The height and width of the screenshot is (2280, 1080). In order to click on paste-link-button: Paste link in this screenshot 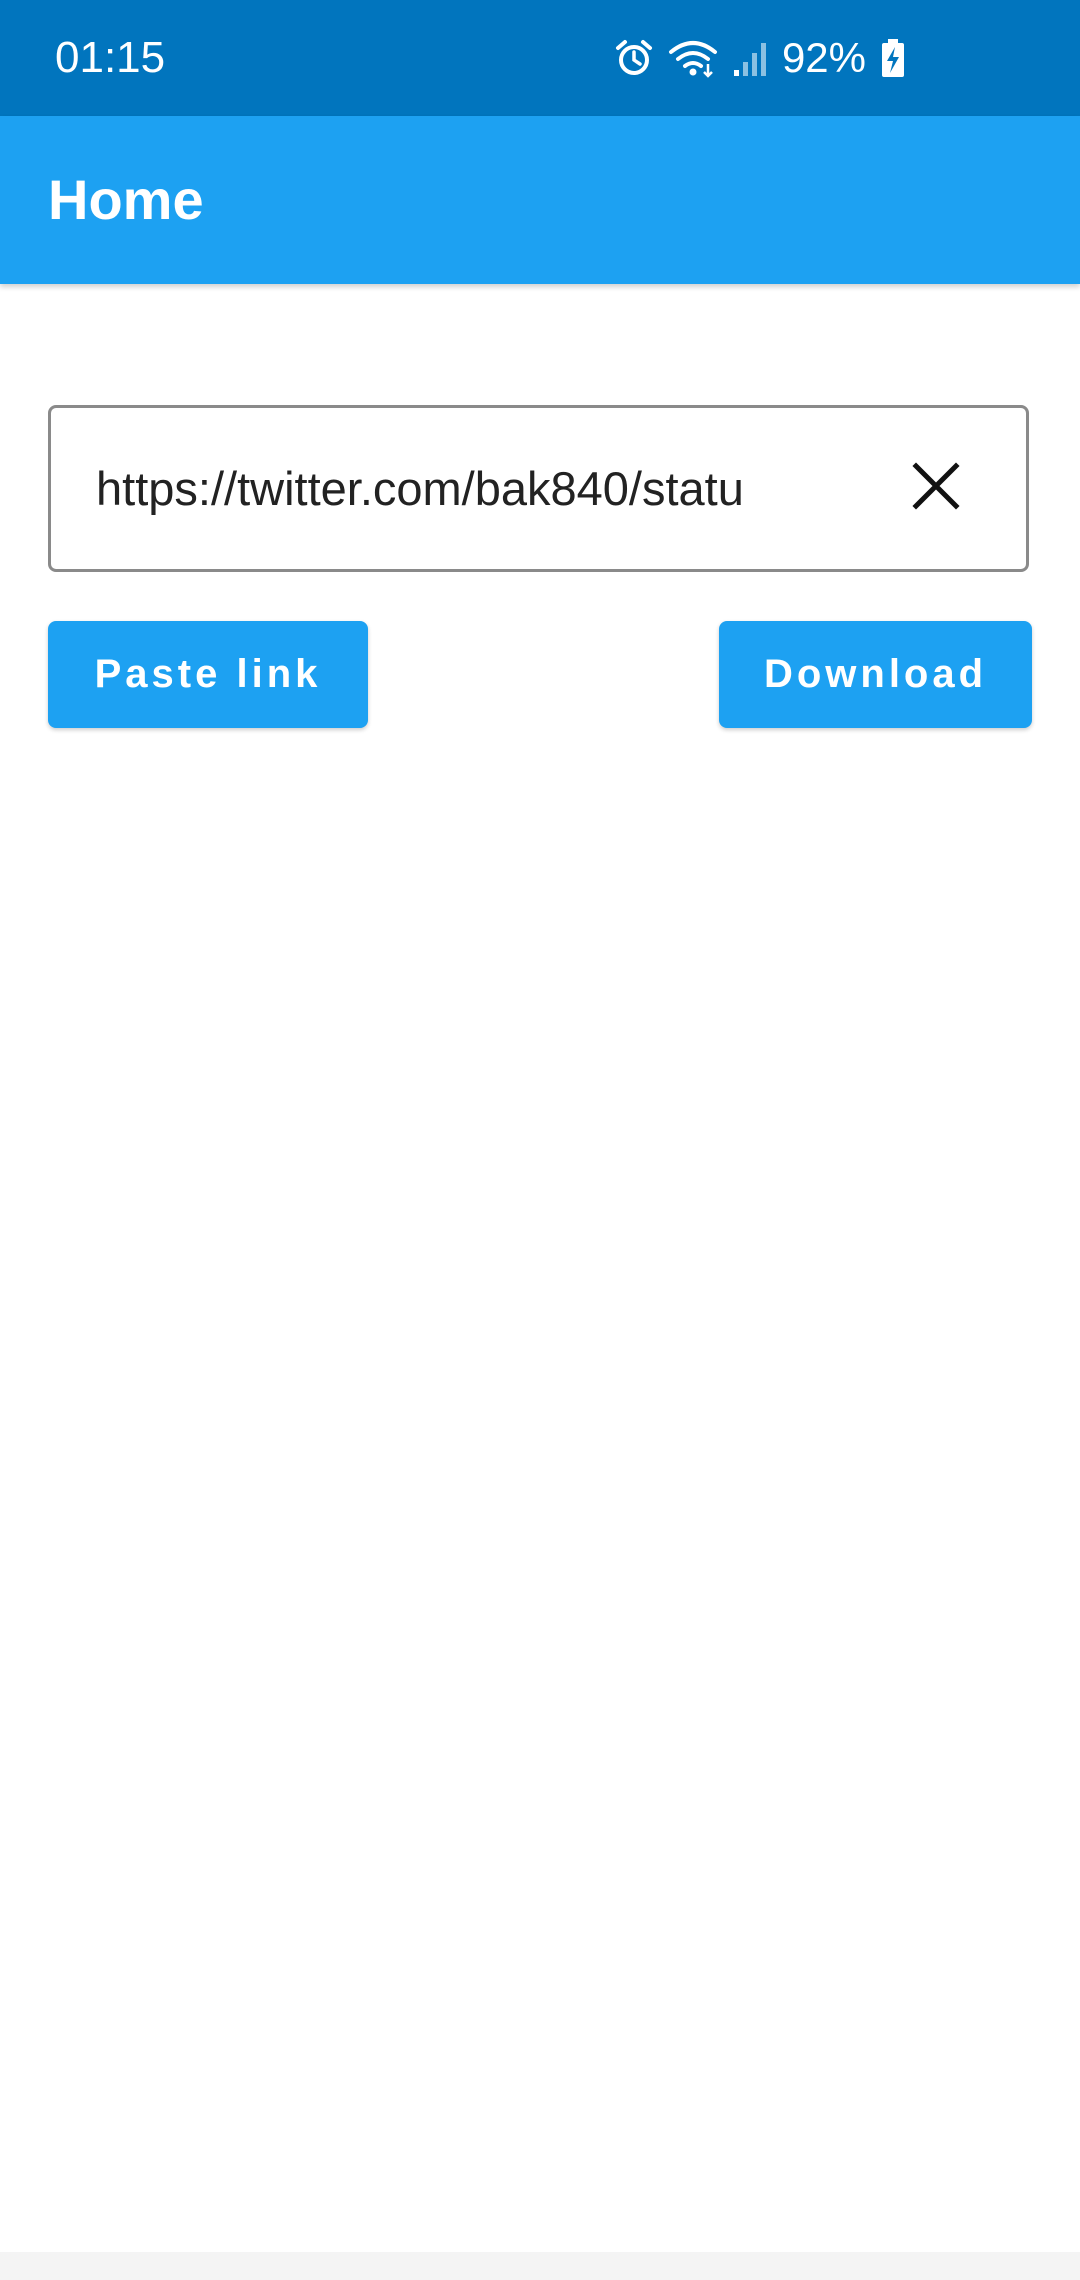, I will do `click(208, 674)`.